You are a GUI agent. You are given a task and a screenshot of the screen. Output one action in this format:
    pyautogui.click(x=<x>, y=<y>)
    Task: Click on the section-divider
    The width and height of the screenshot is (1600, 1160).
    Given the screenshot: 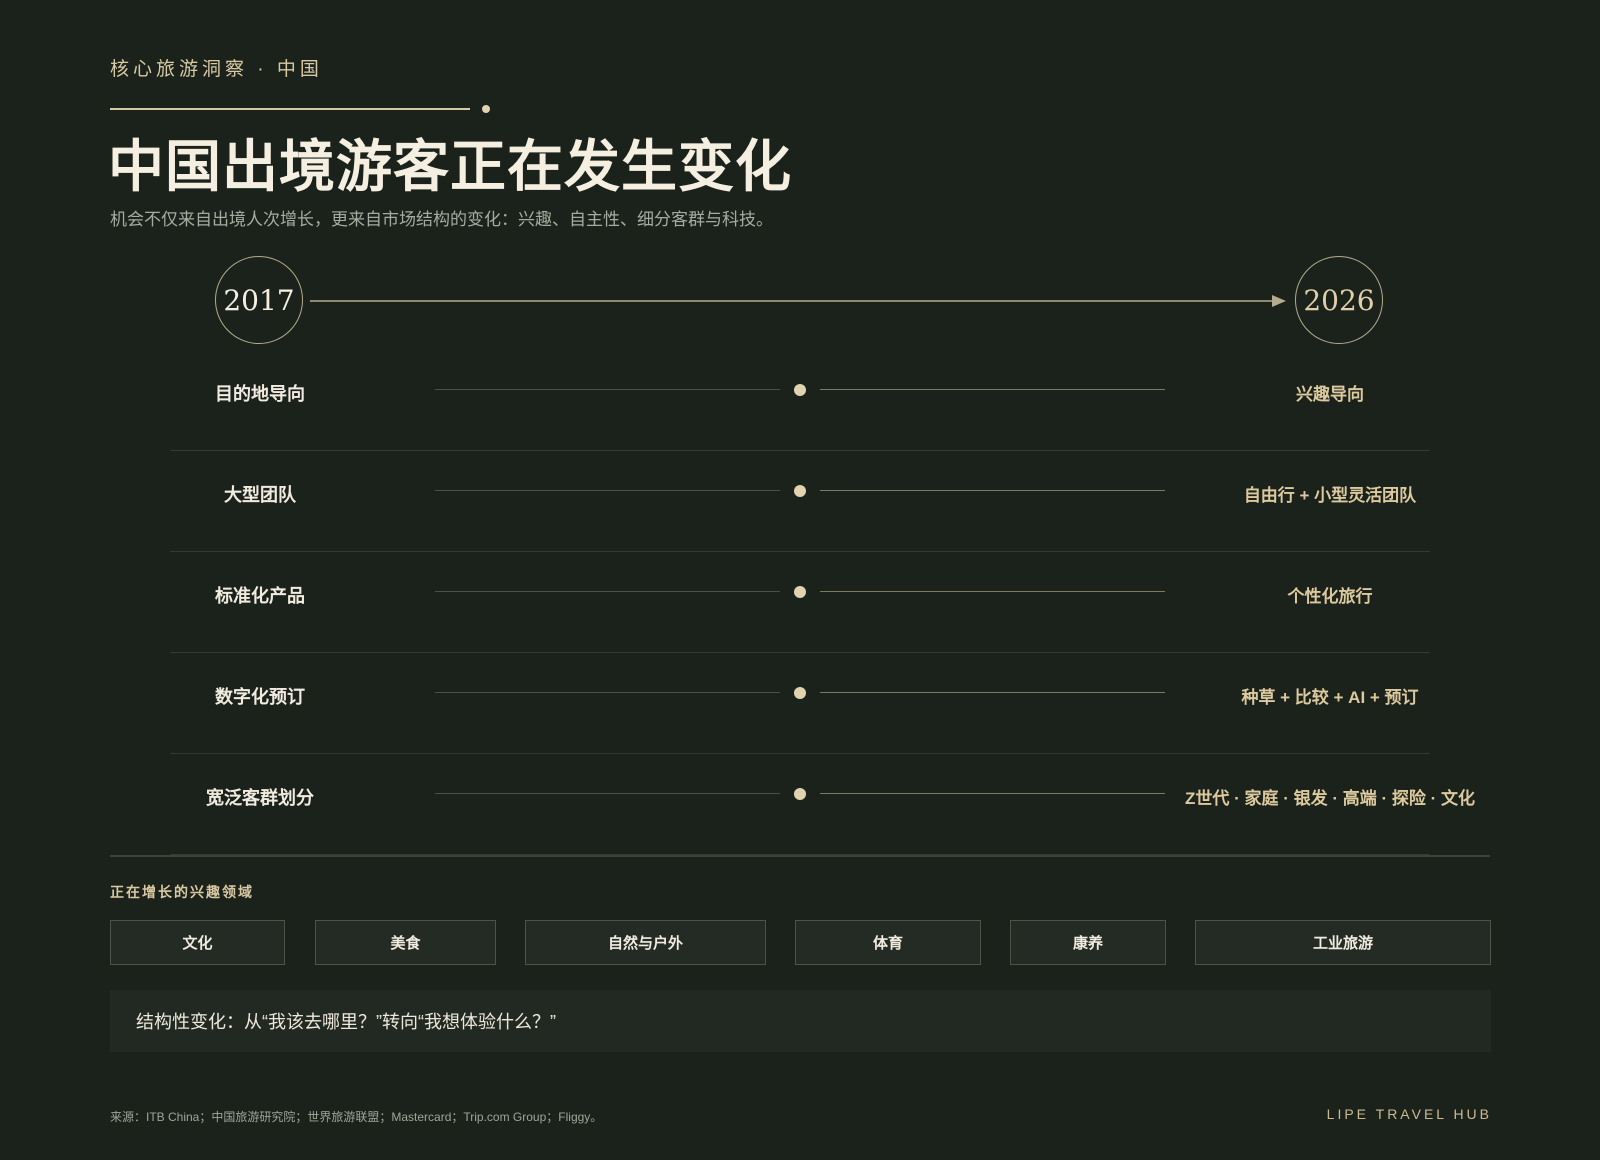 What is the action you would take?
    pyautogui.click(x=800, y=856)
    